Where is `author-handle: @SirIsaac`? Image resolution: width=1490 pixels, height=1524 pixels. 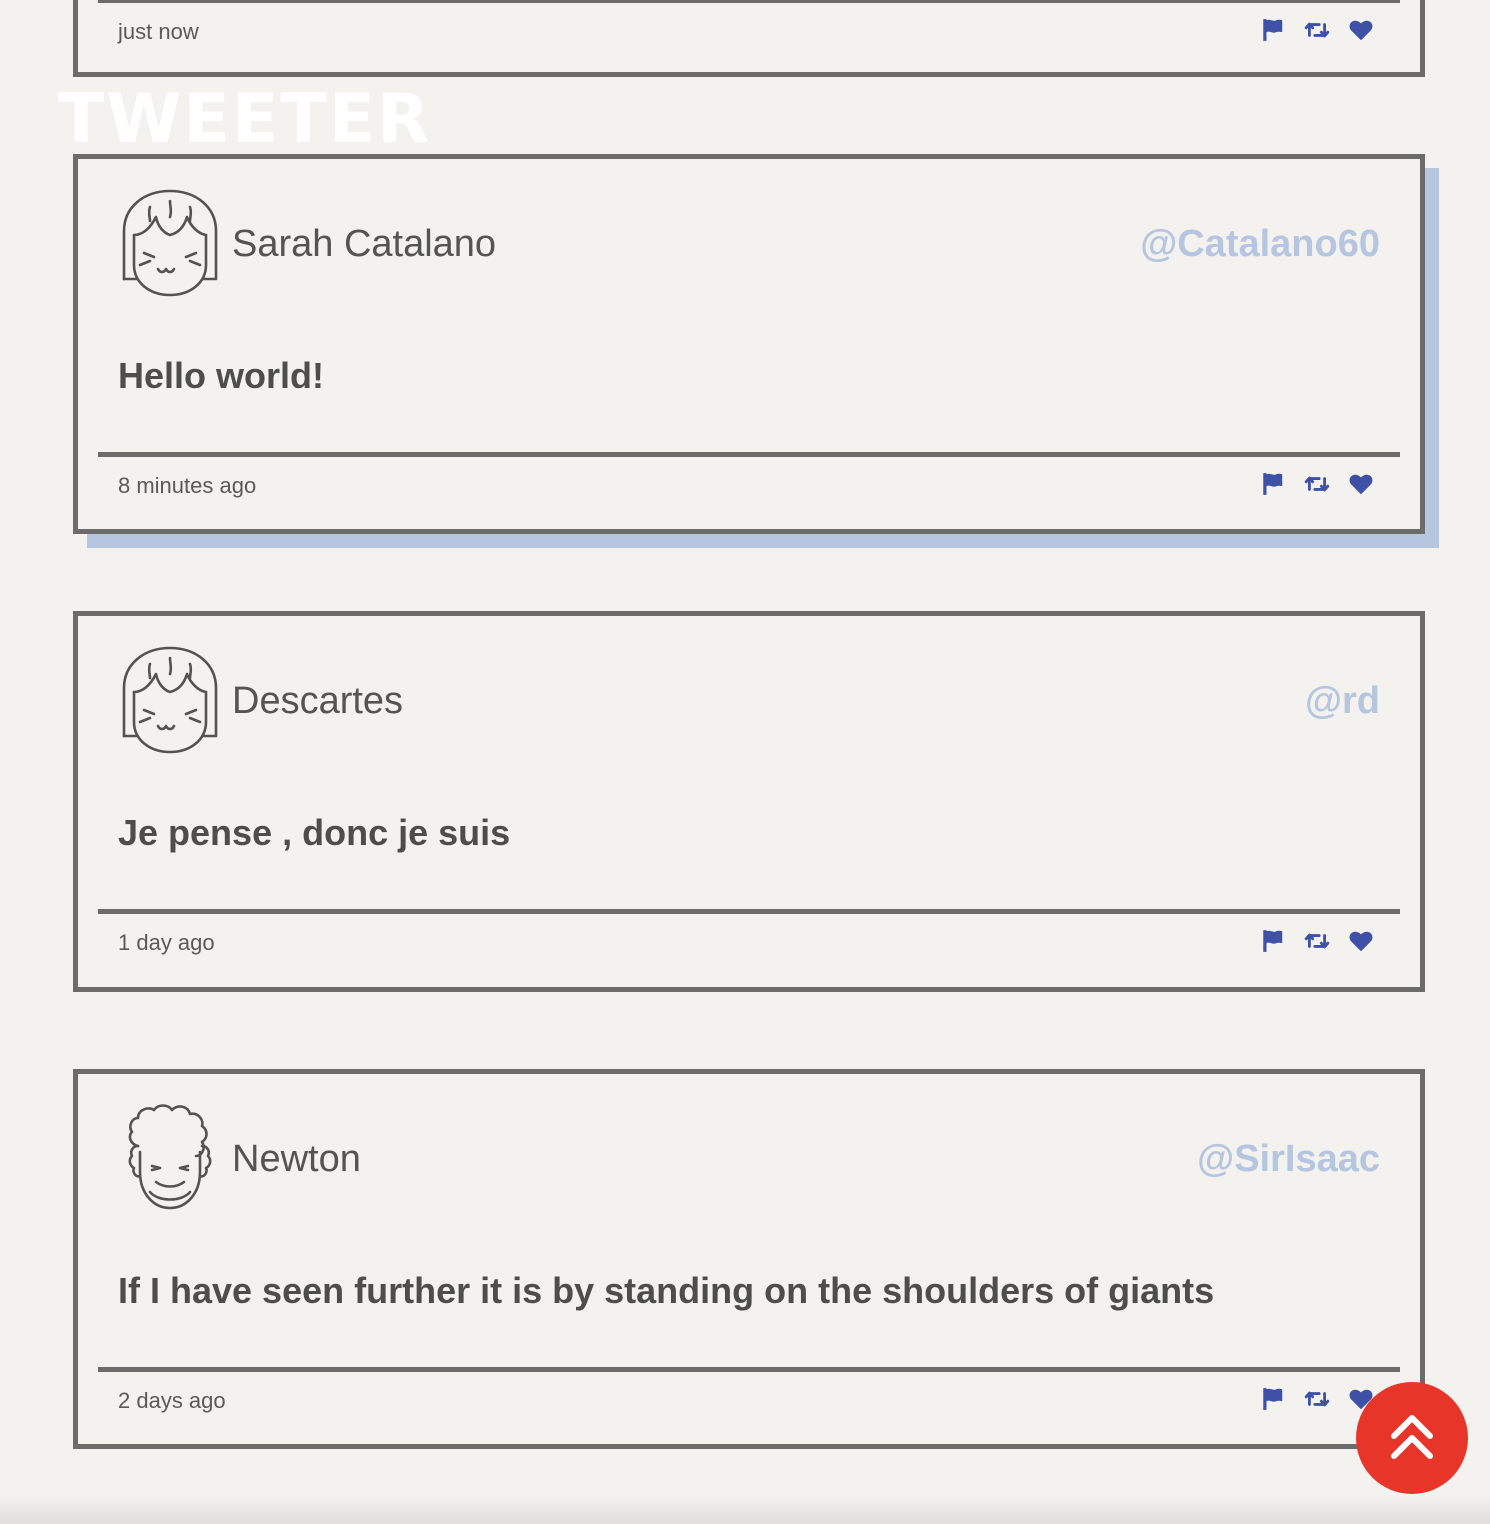
author-handle: @SirIsaac is located at coordinates (1288, 1159).